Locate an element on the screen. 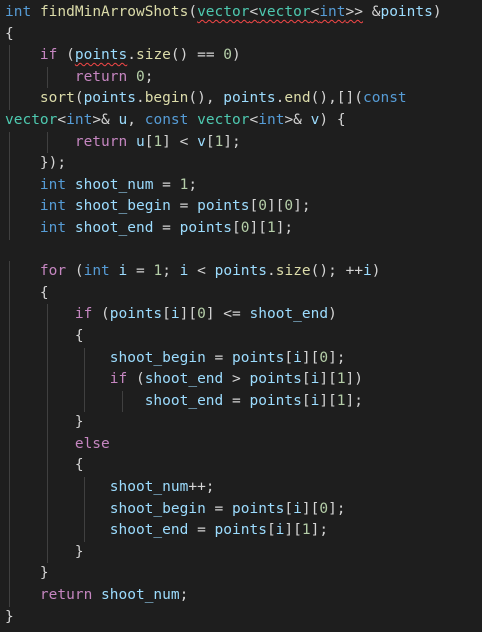 This screenshot has width=482, height=632. code-token-error: int is located at coordinates (332, 12).